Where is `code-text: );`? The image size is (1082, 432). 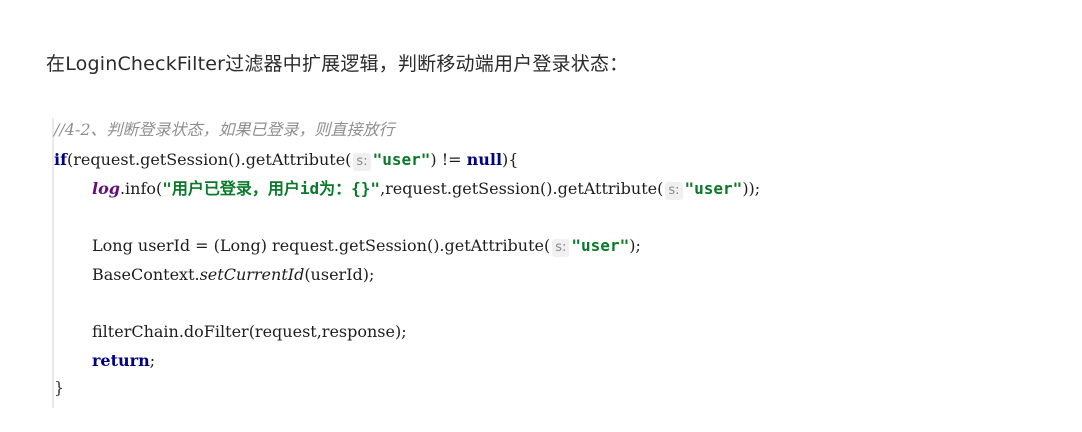
code-text: ); is located at coordinates (635, 245).